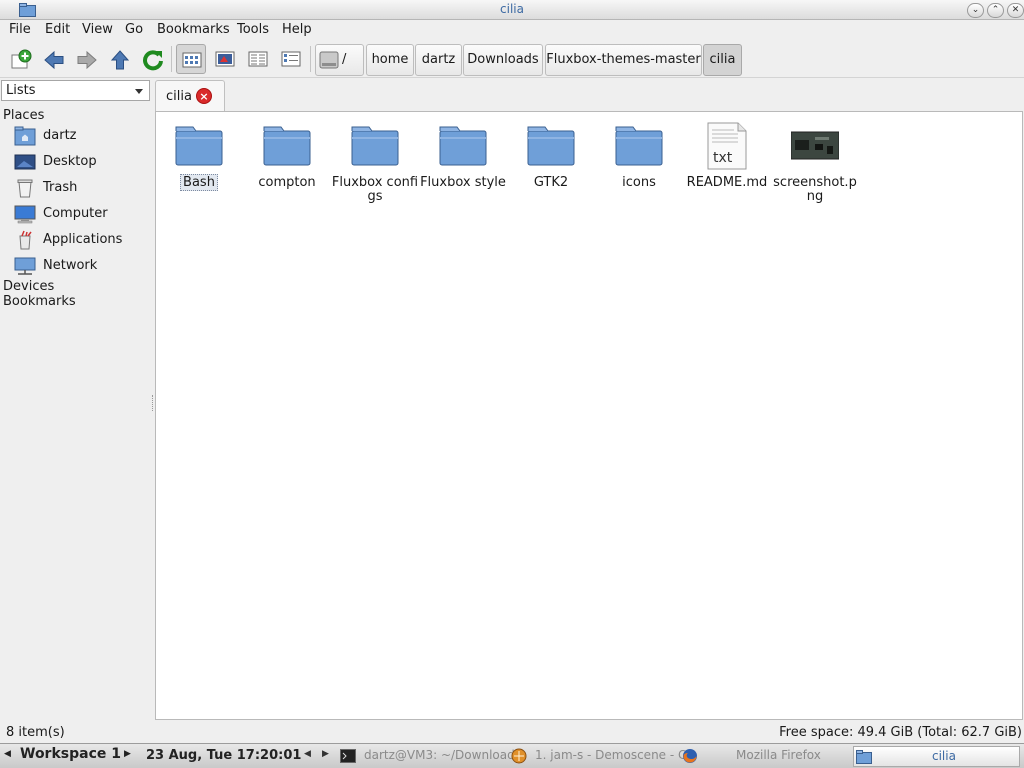 The width and height of the screenshot is (1024, 768). I want to click on detailed-list-view-icon, so click(291, 59).